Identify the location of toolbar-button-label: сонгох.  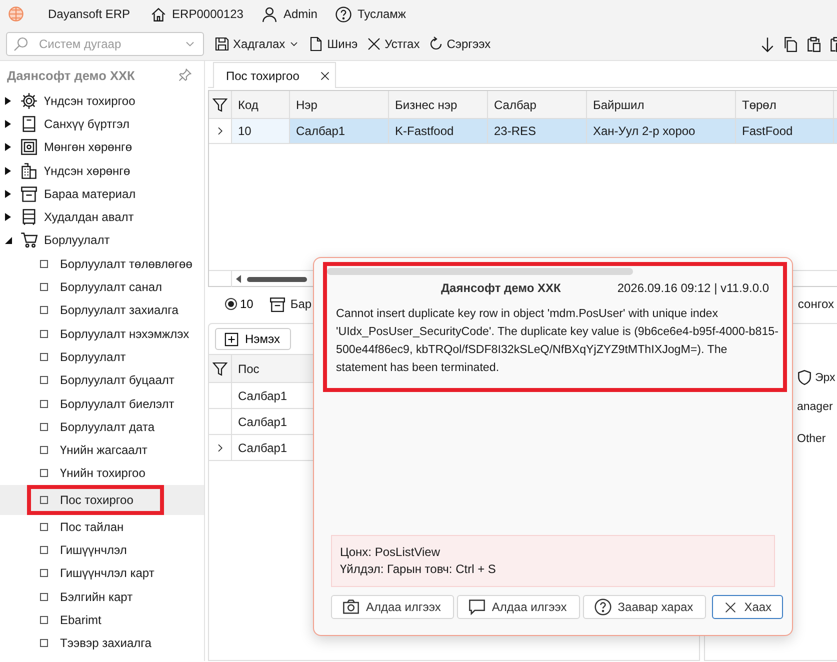
(816, 304).